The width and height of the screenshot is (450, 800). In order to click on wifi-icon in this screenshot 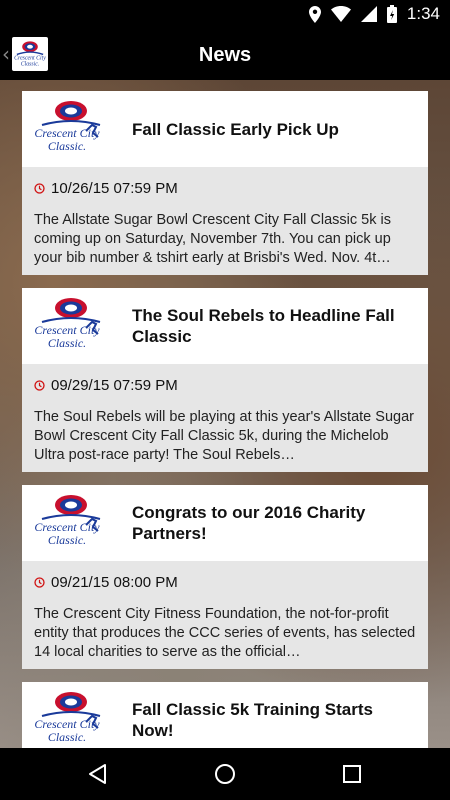, I will do `click(340, 14)`.